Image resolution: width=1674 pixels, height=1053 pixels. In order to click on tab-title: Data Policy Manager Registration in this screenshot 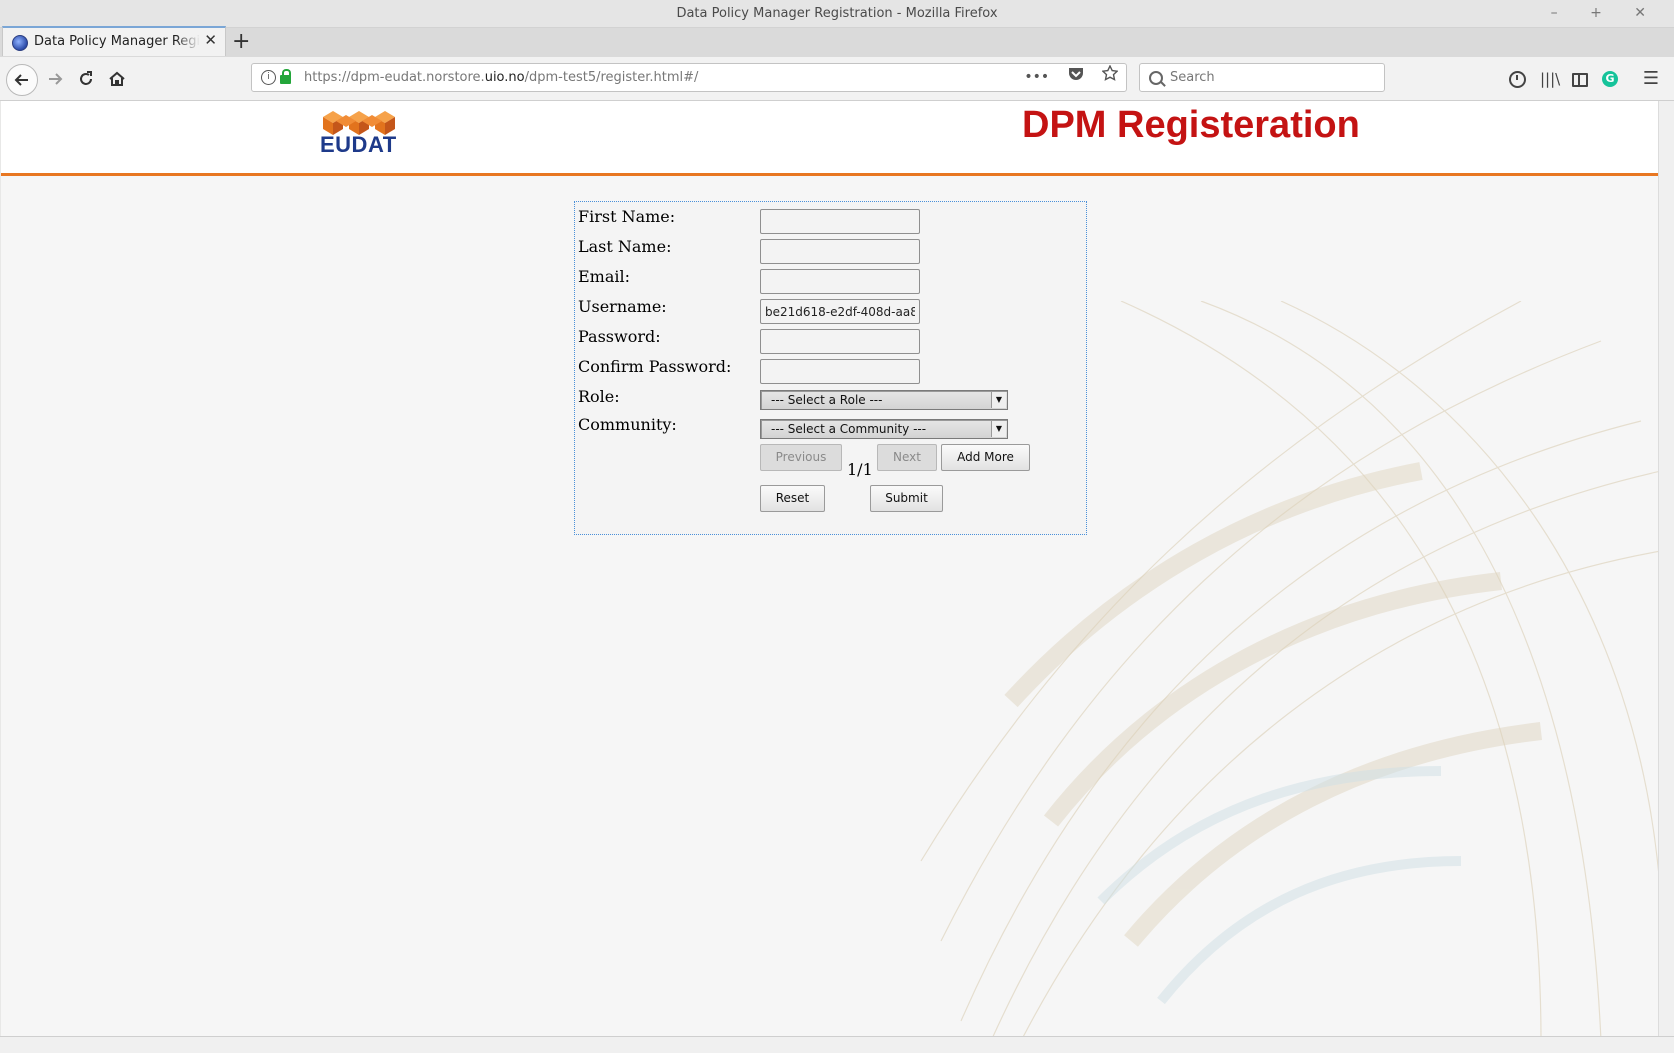, I will do `click(117, 41)`.